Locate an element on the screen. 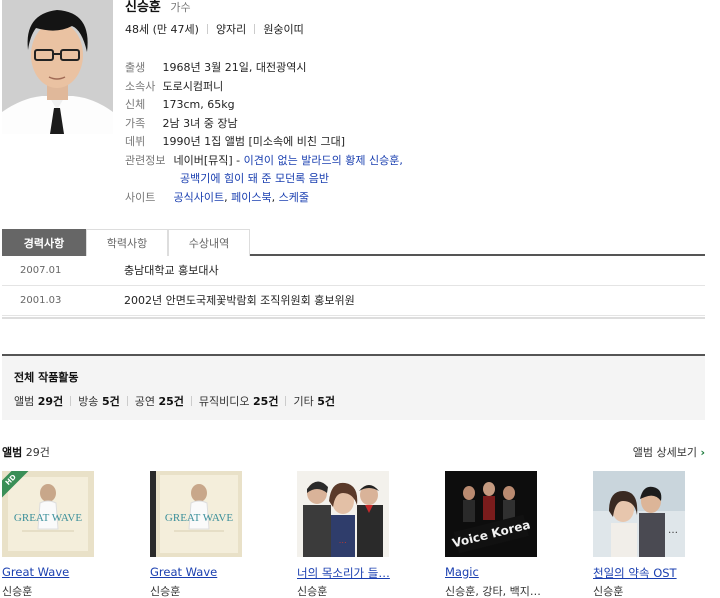 This screenshot has height=598, width=720. career-date: 2001.03 is located at coordinates (41, 300).